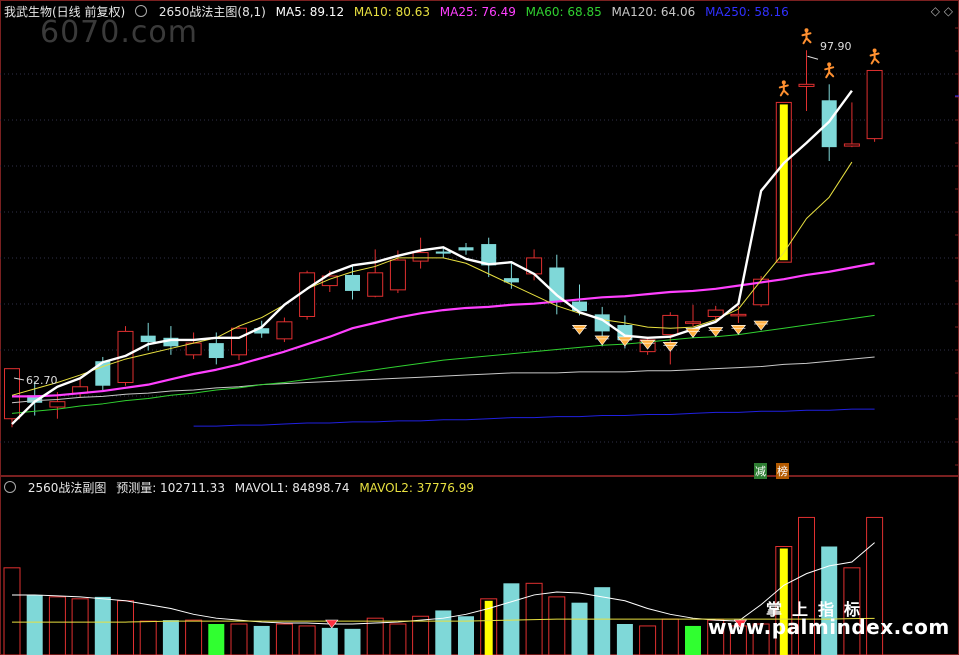  What do you see at coordinates (42, 380) in the screenshot?
I see `price-min-label: 62.70` at bounding box center [42, 380].